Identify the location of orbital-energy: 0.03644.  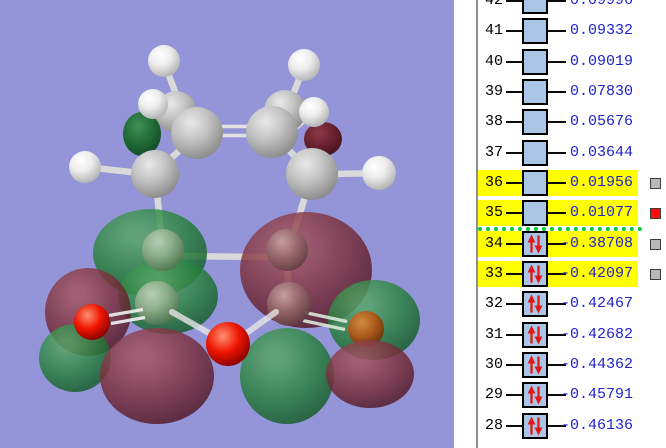
(597, 152).